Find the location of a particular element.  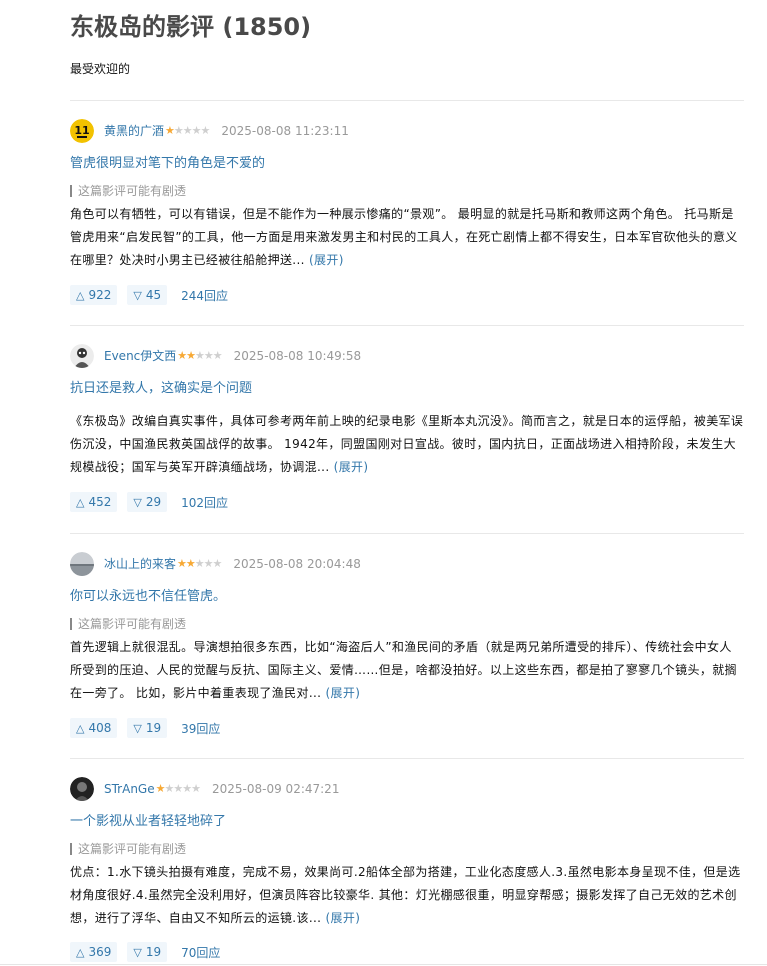

upvote-button: △ 408 is located at coordinates (94, 728).